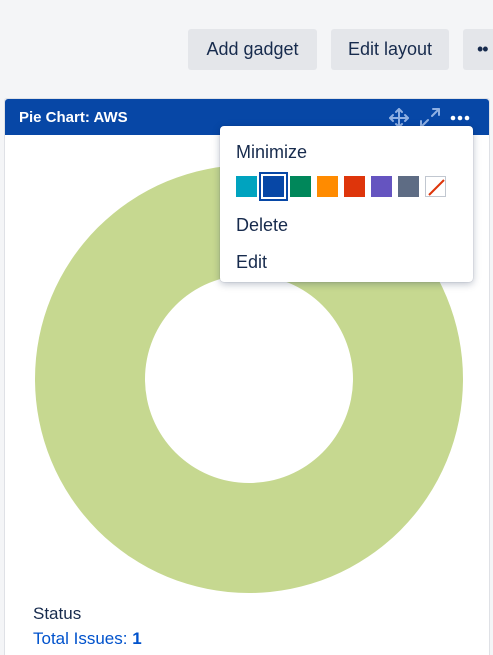 The width and height of the screenshot is (493, 655). I want to click on total-issues-link: Total Issues: 1, so click(87, 639).